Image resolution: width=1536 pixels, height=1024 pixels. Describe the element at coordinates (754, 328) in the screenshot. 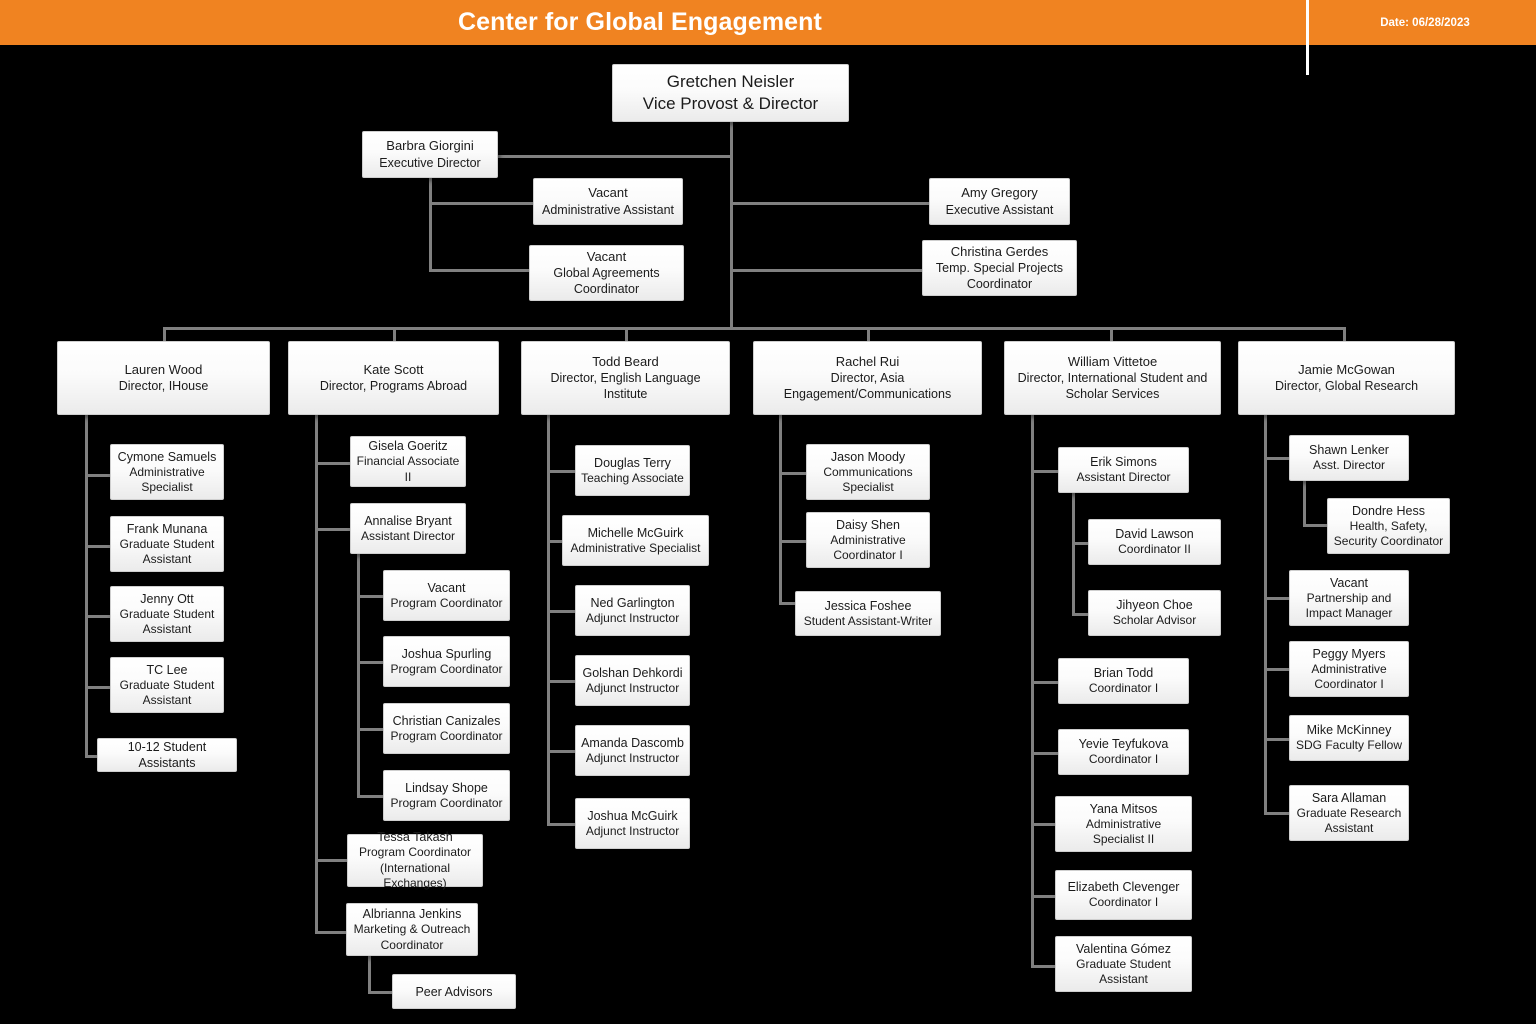

I see `connector-directors-bus` at that location.